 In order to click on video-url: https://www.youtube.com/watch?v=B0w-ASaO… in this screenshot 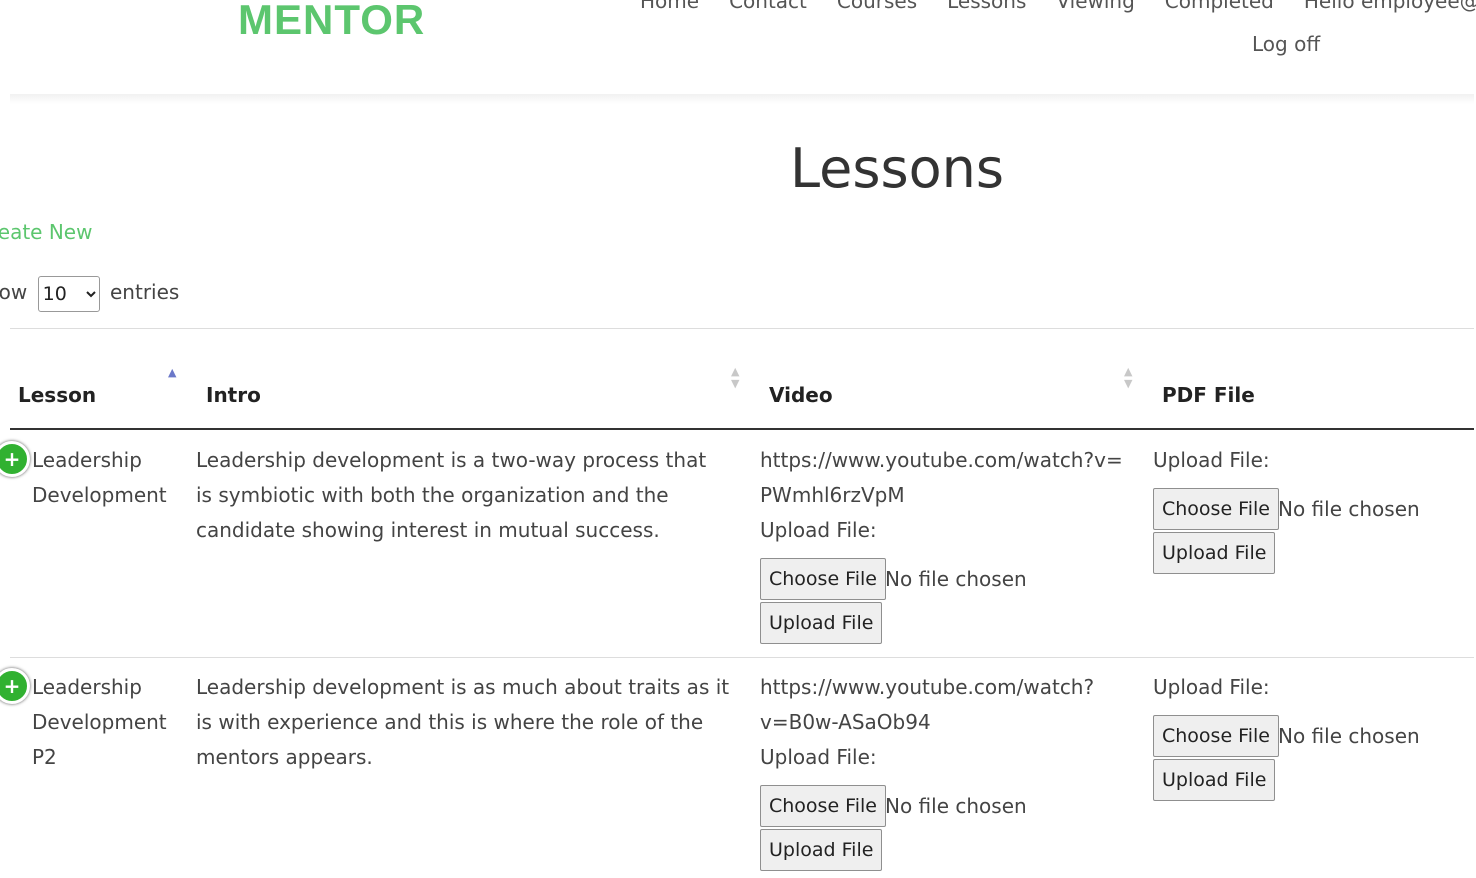, I will do `click(927, 704)`.